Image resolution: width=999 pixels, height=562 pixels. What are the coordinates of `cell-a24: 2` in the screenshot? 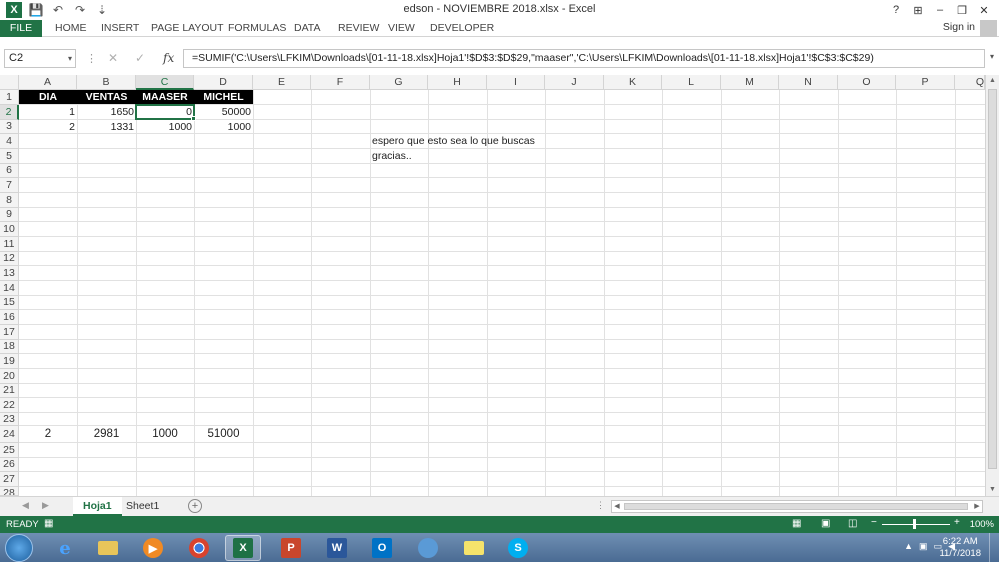 It's located at (48, 434).